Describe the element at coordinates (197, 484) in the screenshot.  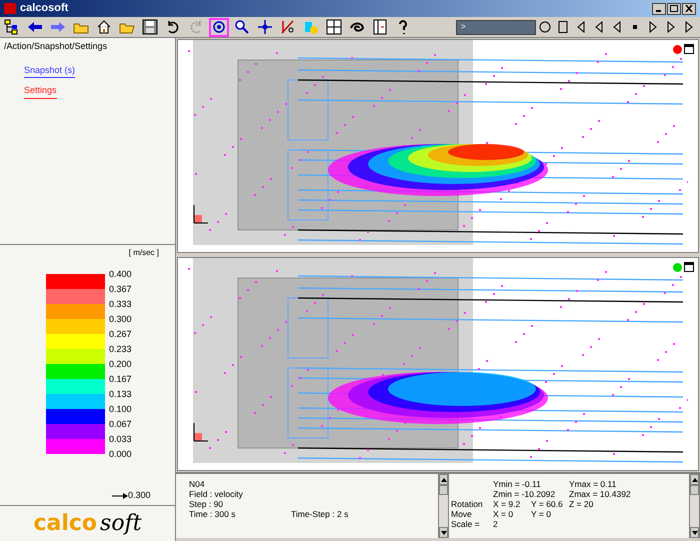
I see `node-label: N04` at that location.